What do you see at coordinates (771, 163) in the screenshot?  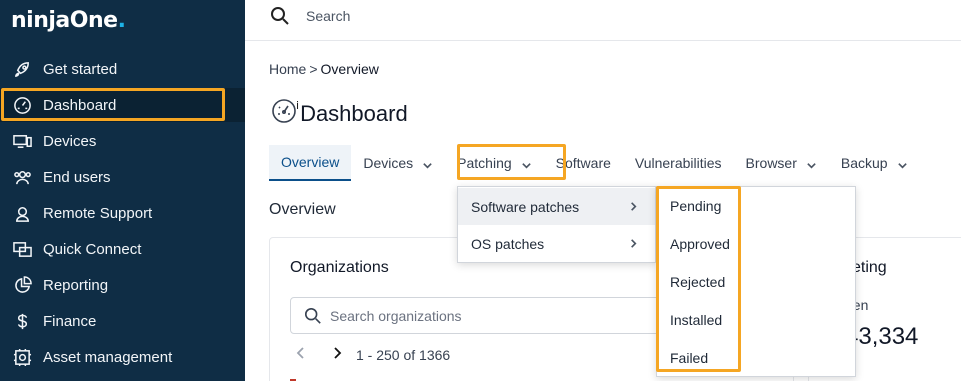 I see `tab-label: Browser` at bounding box center [771, 163].